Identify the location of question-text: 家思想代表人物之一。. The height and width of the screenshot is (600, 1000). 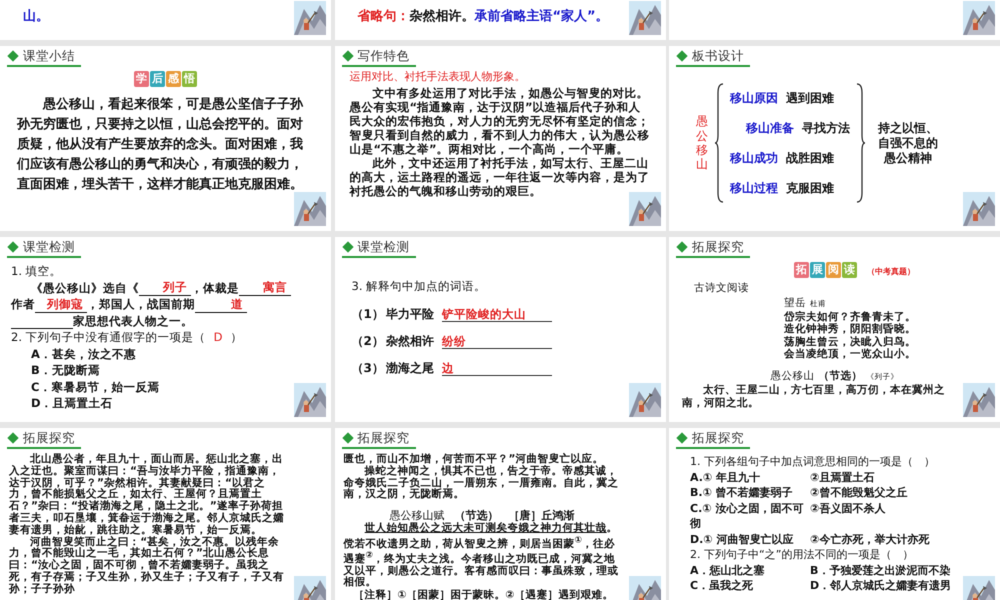
(133, 320).